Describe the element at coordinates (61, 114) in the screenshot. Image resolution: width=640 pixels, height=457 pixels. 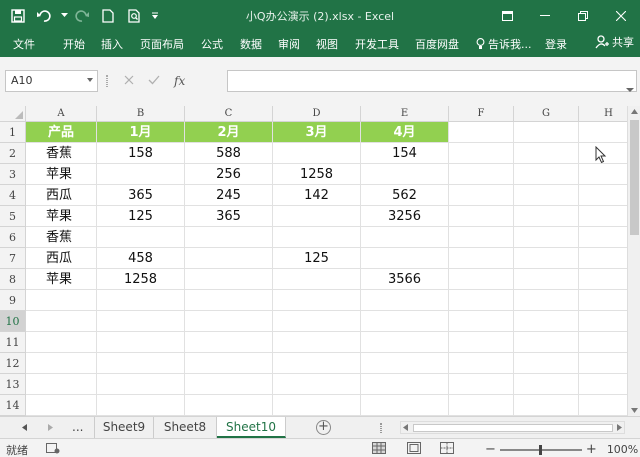
I see `column-header-a: A` at that location.